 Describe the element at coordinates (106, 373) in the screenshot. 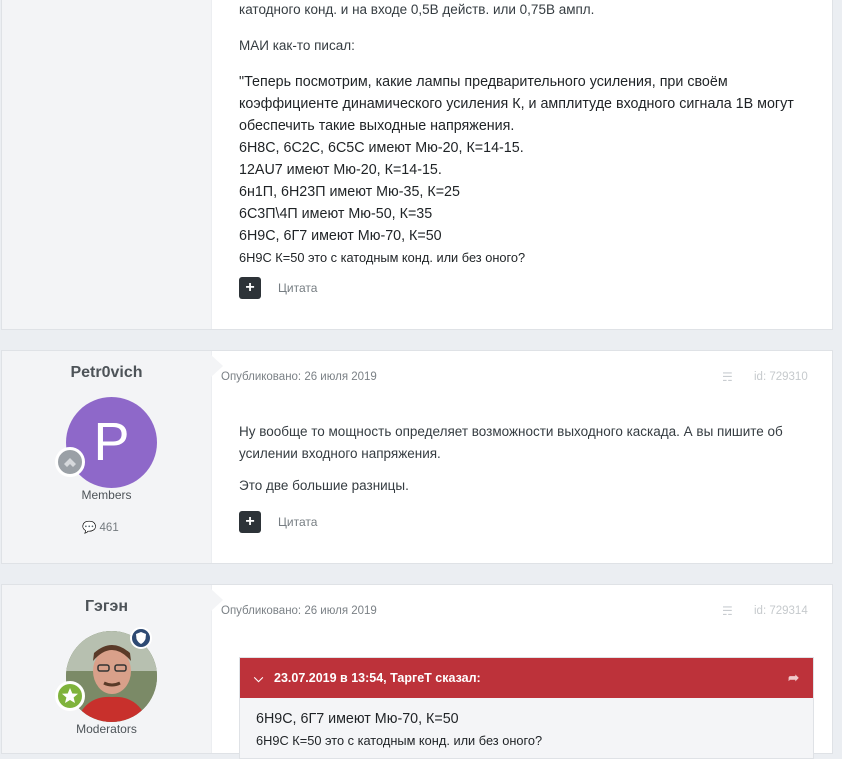

I see `author-name: Petr0vich` at that location.